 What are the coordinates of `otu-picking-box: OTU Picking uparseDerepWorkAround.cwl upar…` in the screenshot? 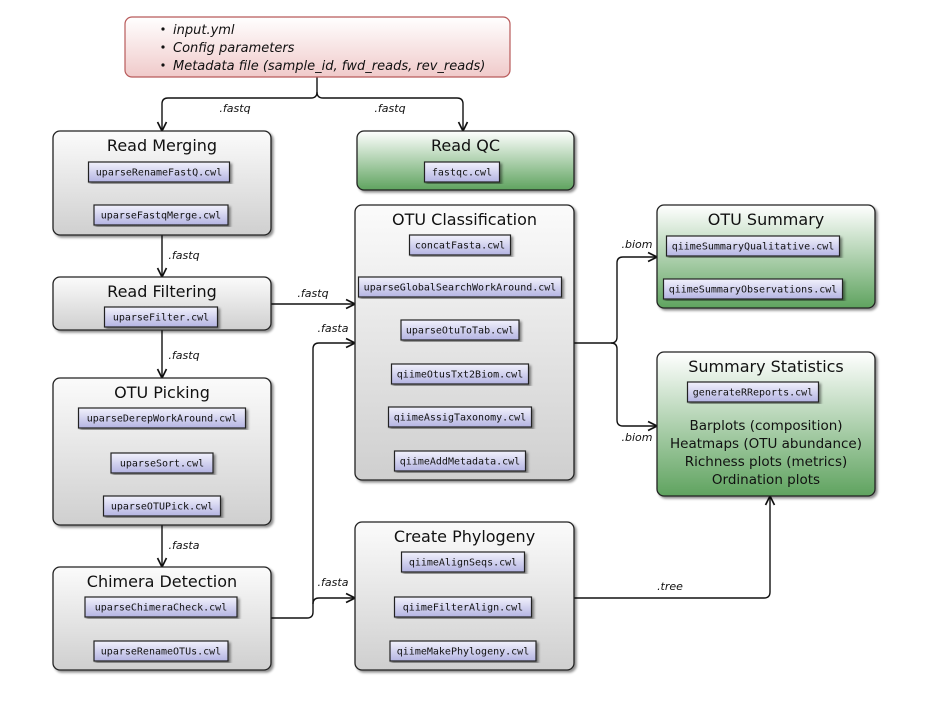 It's located at (162, 451).